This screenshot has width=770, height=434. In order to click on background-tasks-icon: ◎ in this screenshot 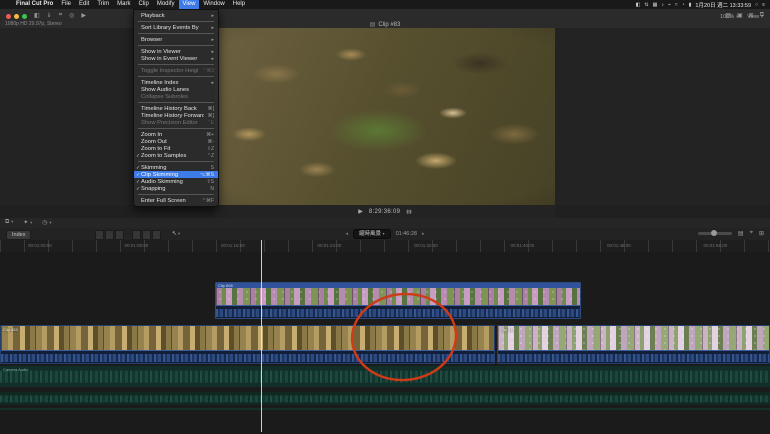, I will do `click(71, 15)`.